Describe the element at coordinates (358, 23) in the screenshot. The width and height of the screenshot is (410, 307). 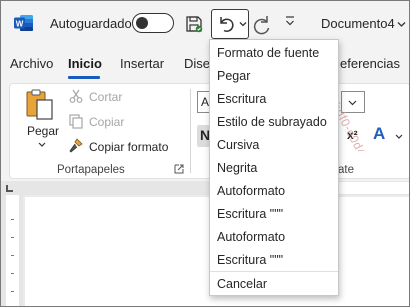
I see `document-title: Documento4` at that location.